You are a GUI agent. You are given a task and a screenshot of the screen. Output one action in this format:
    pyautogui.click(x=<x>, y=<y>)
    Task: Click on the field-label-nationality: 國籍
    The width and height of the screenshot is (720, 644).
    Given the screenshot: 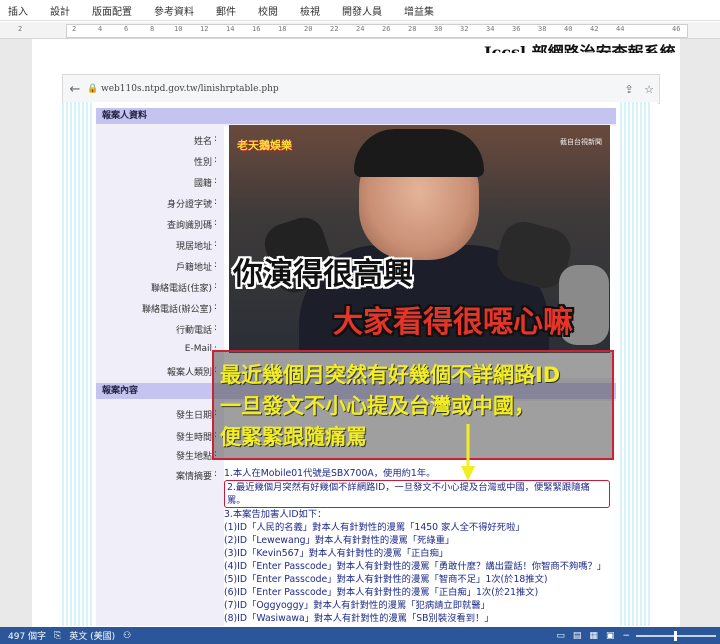 What is the action you would take?
    pyautogui.click(x=202, y=184)
    